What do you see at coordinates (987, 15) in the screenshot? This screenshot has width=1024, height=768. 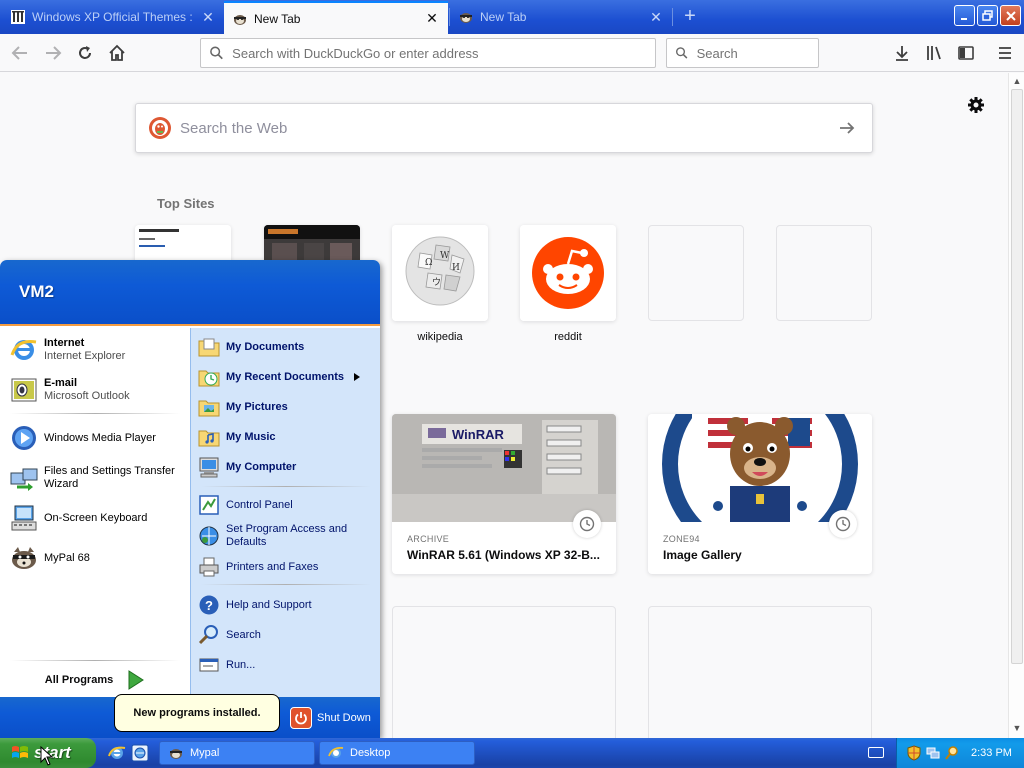 I see `window-restore-button` at bounding box center [987, 15].